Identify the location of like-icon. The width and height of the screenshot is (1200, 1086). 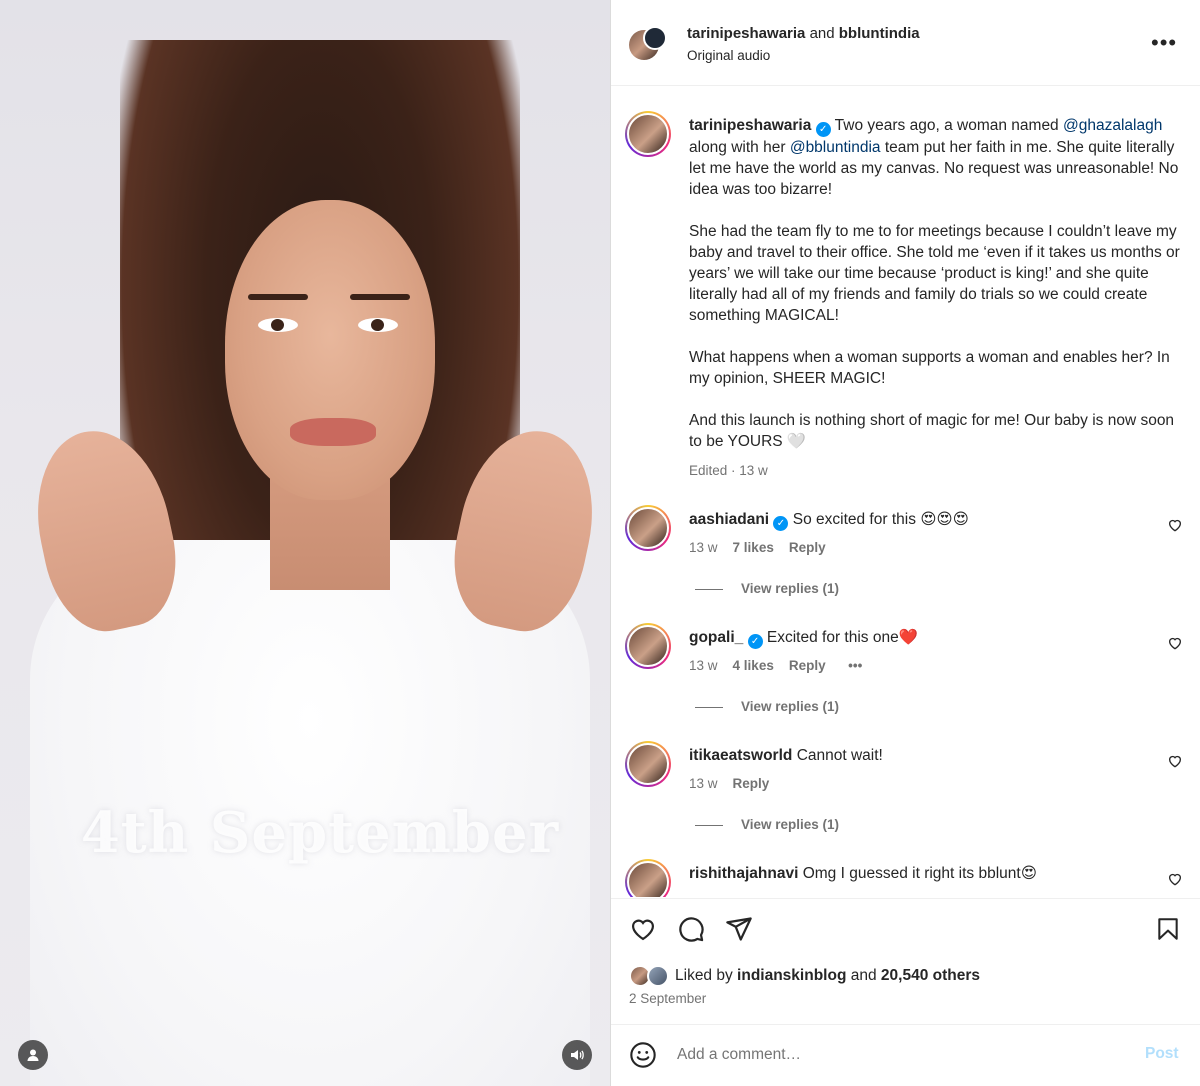
(643, 929).